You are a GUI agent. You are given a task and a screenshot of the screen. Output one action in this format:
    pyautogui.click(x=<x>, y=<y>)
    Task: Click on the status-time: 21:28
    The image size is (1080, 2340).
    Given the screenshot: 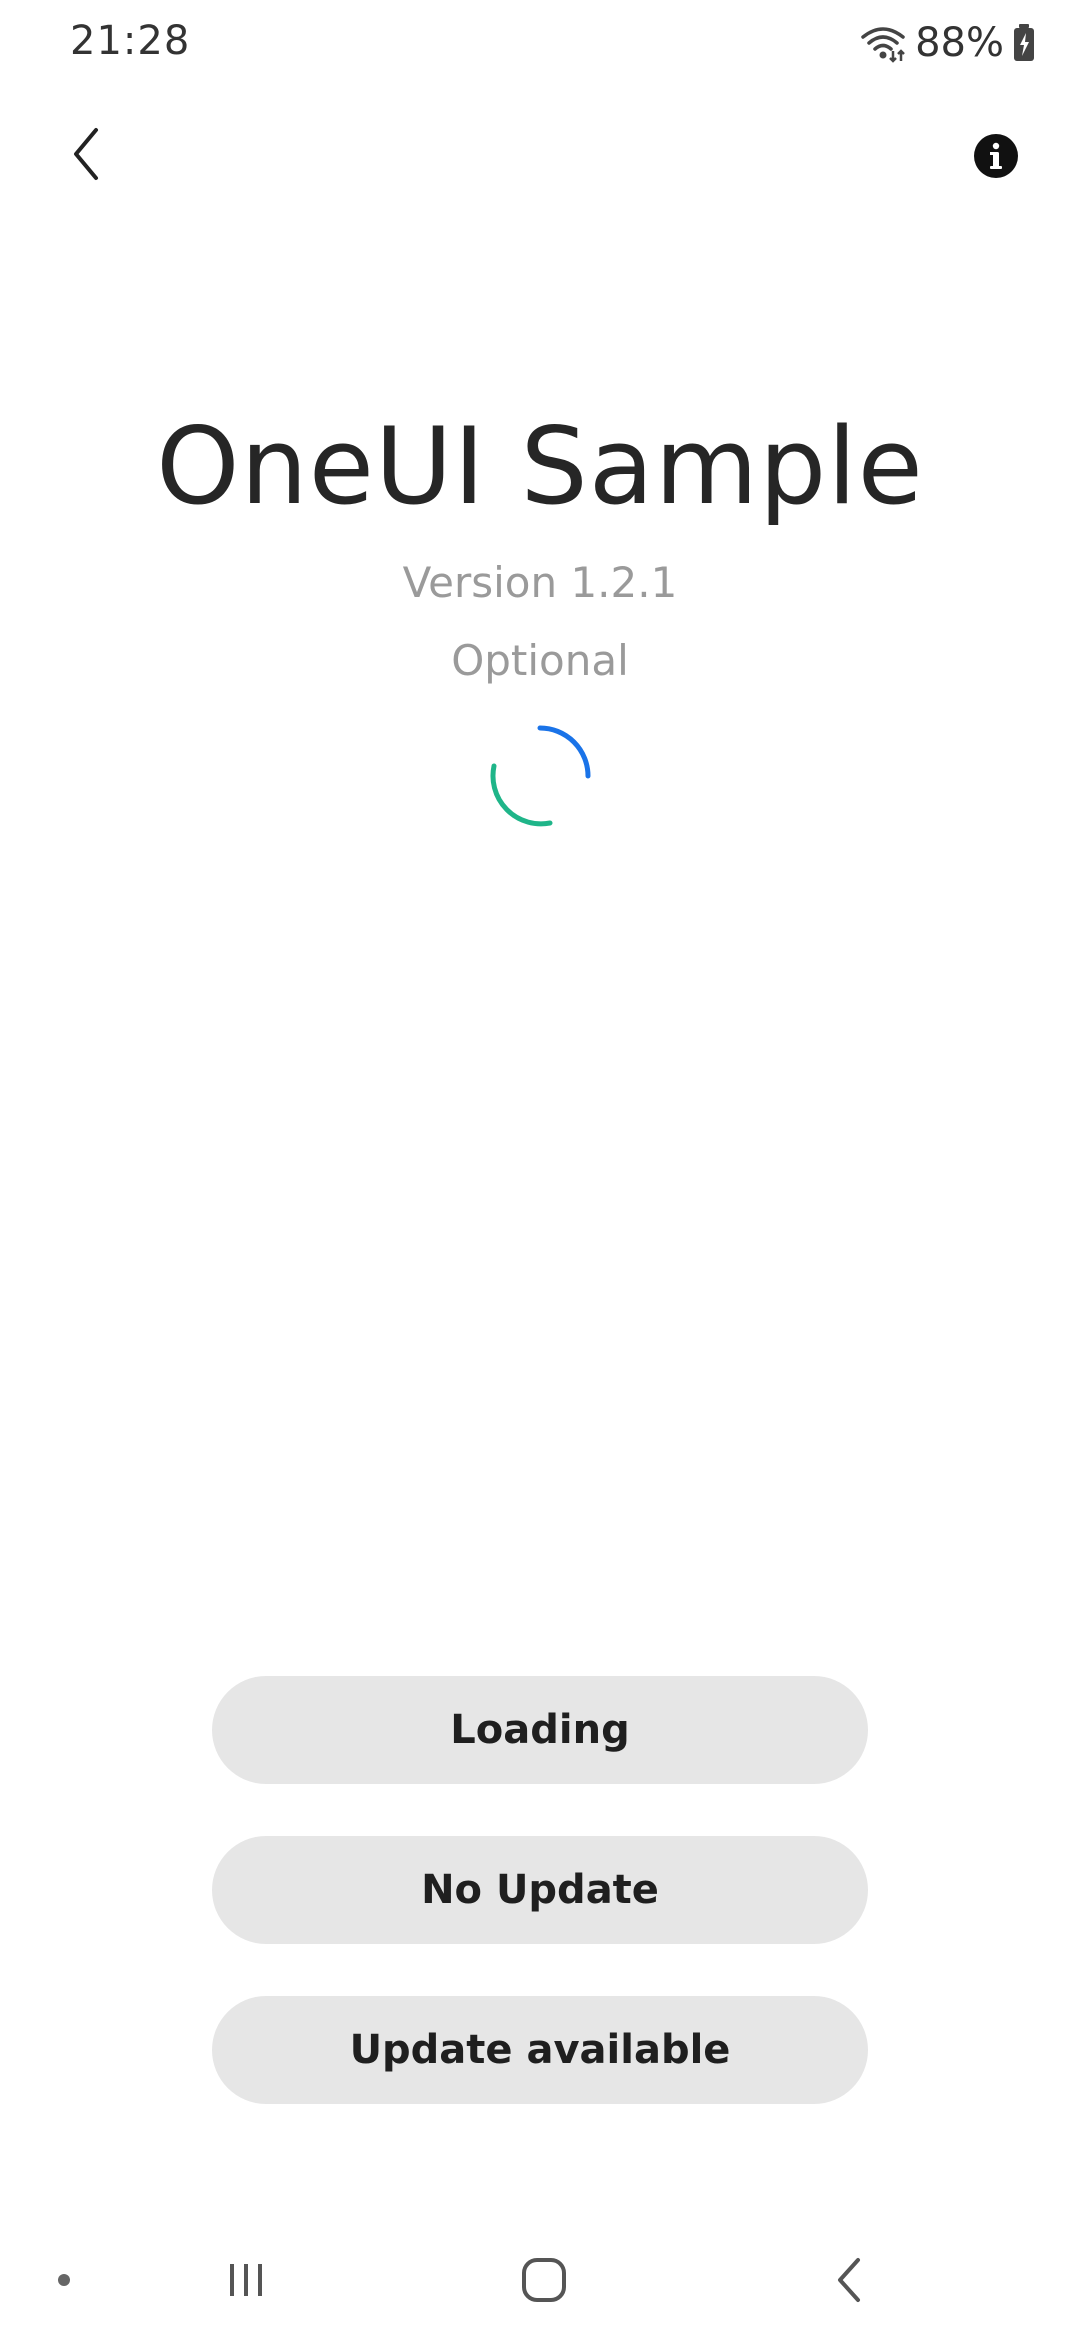 What is the action you would take?
    pyautogui.click(x=130, y=41)
    